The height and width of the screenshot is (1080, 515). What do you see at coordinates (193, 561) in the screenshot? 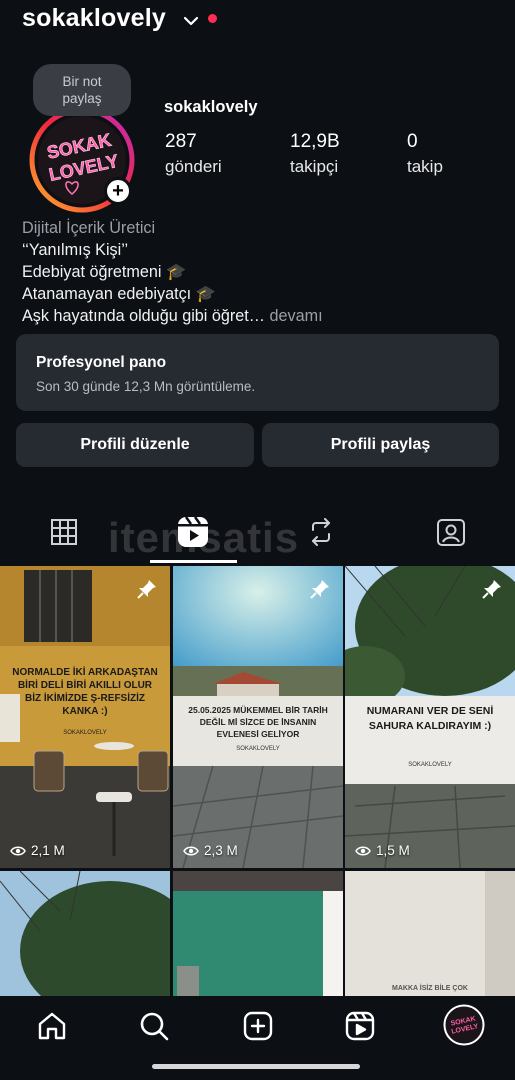
I see `active-tab-indicator` at bounding box center [193, 561].